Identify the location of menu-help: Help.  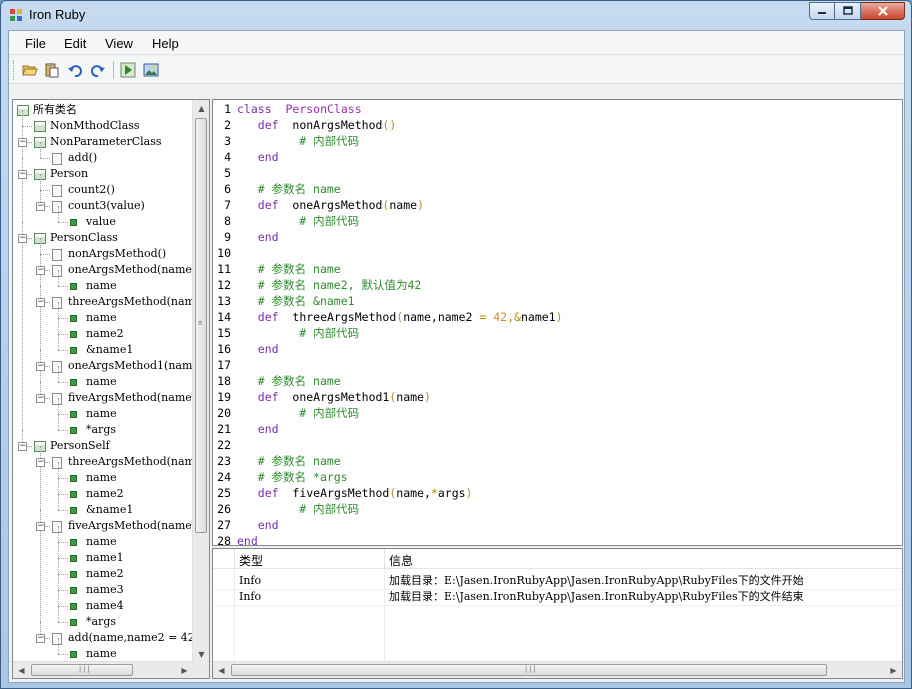
(165, 43).